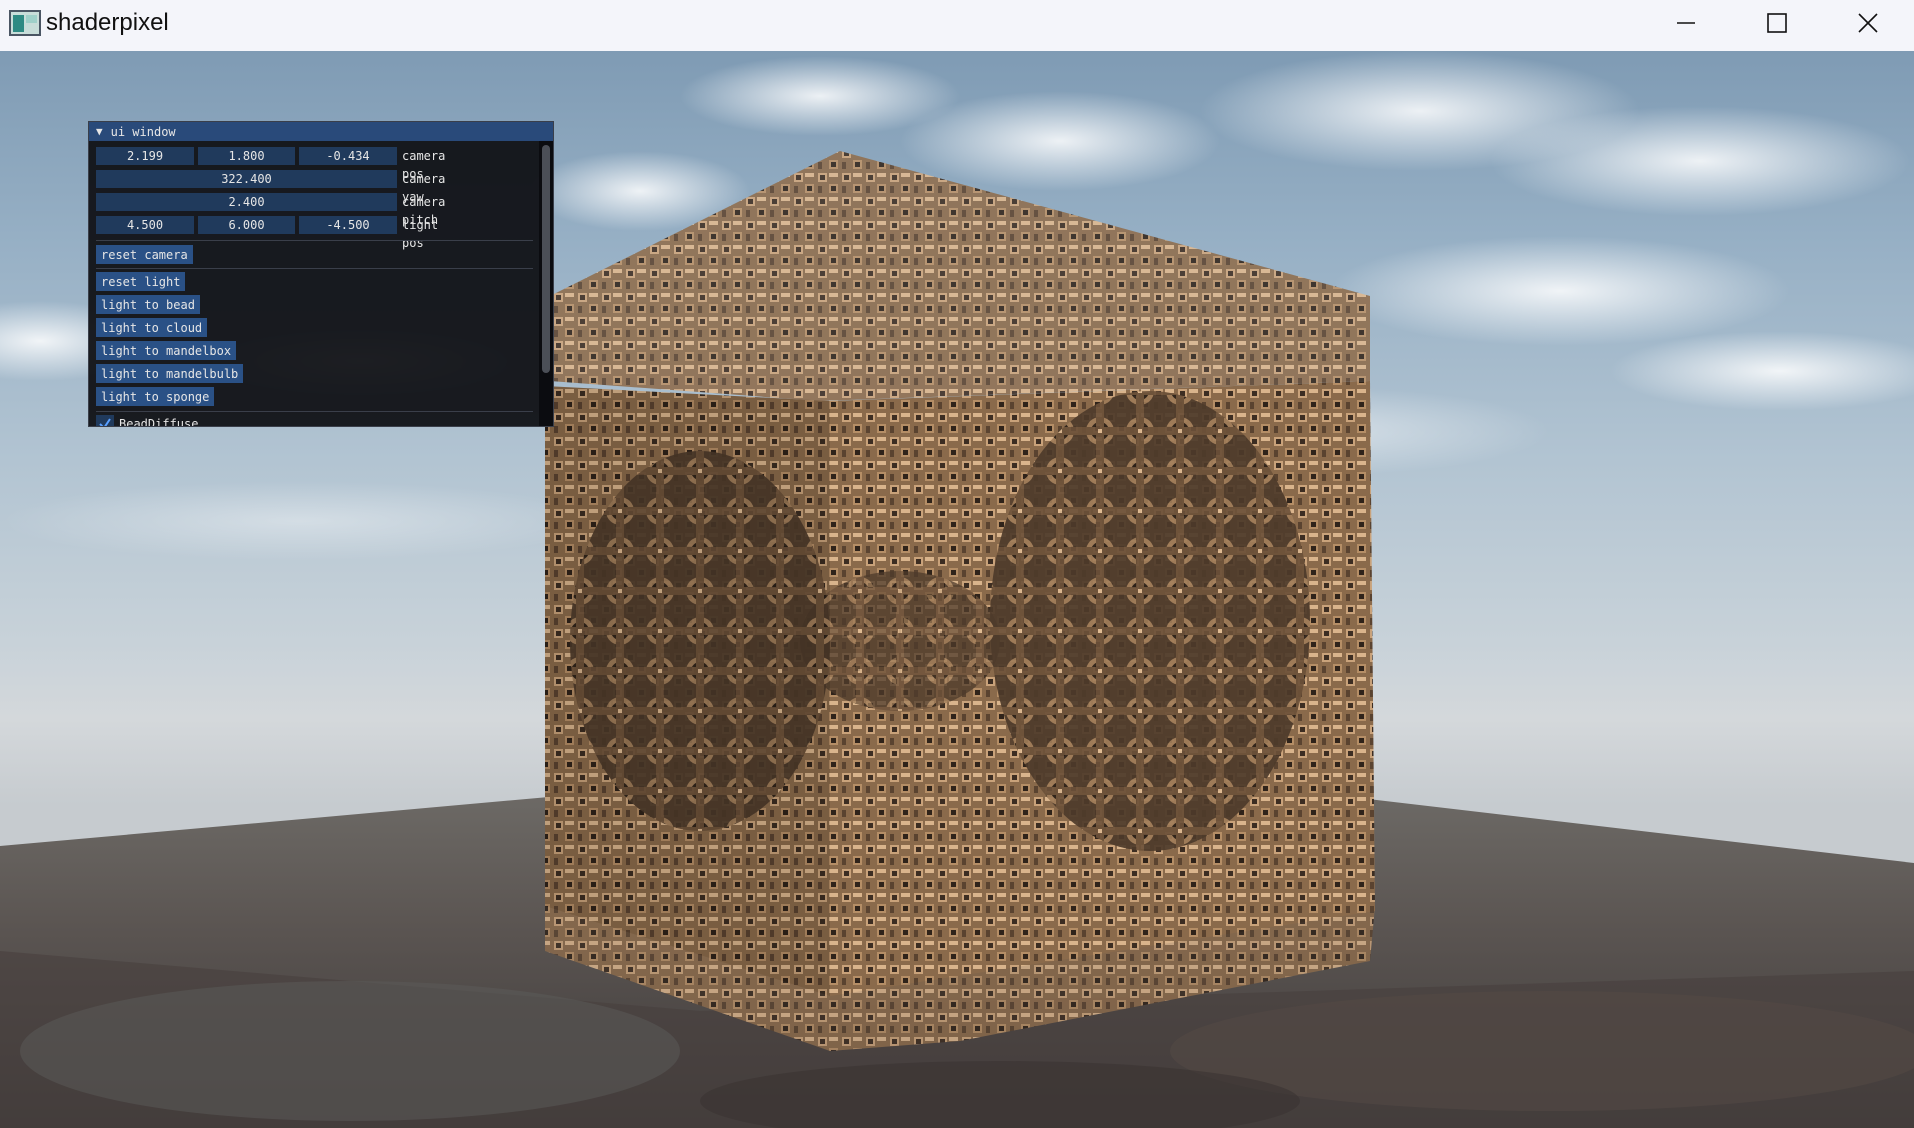 The image size is (1914, 1128). I want to click on window-title: shaderpixel, so click(107, 22).